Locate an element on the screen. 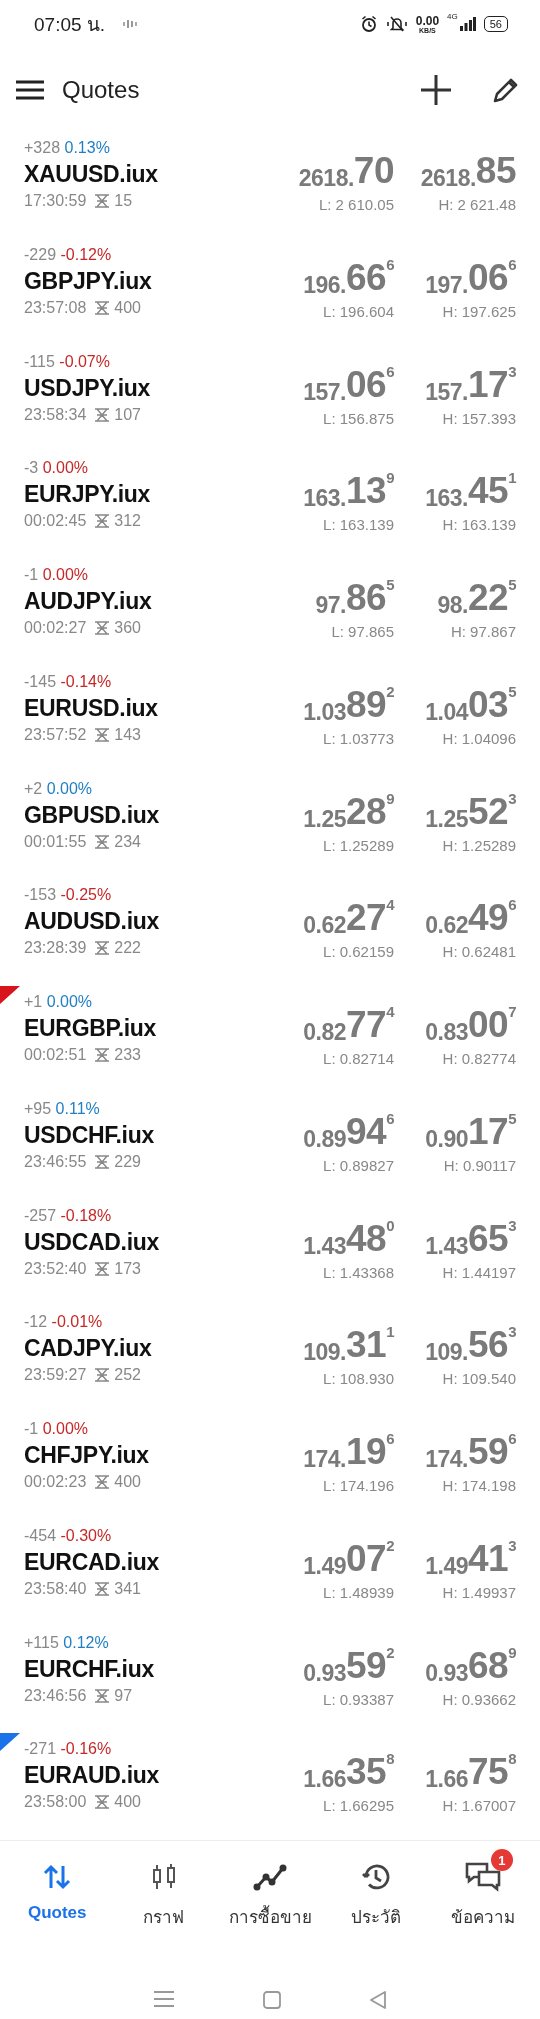  high-price: H: 1.44197 is located at coordinates (478, 1272).